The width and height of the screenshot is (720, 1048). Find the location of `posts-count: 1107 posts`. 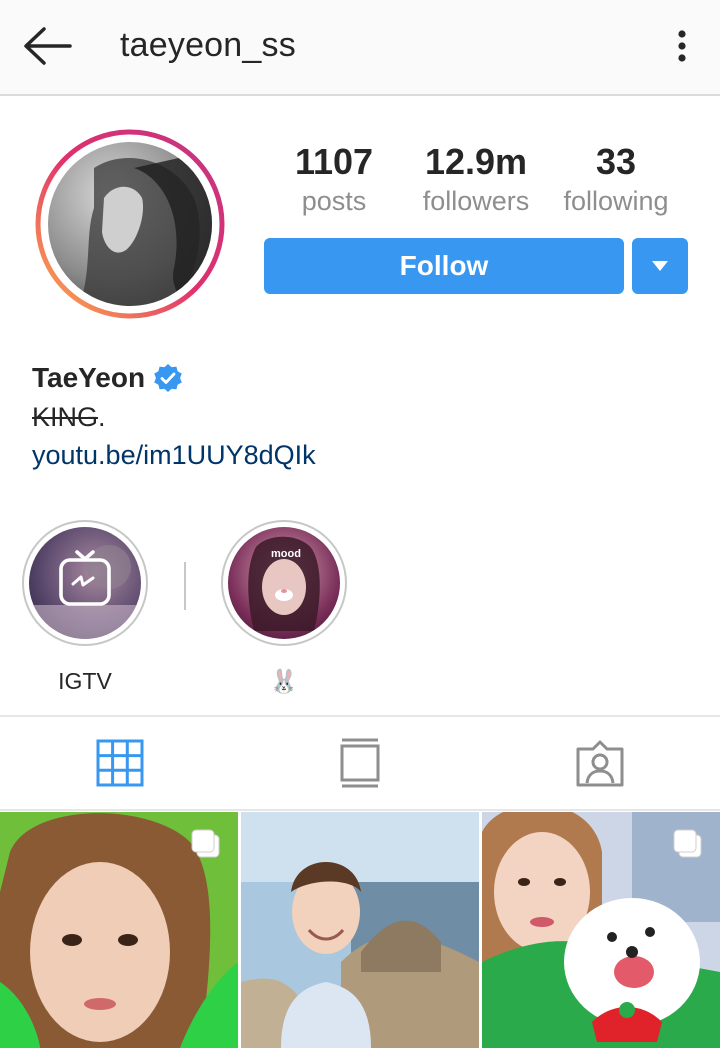

posts-count: 1107 posts is located at coordinates (334, 180).